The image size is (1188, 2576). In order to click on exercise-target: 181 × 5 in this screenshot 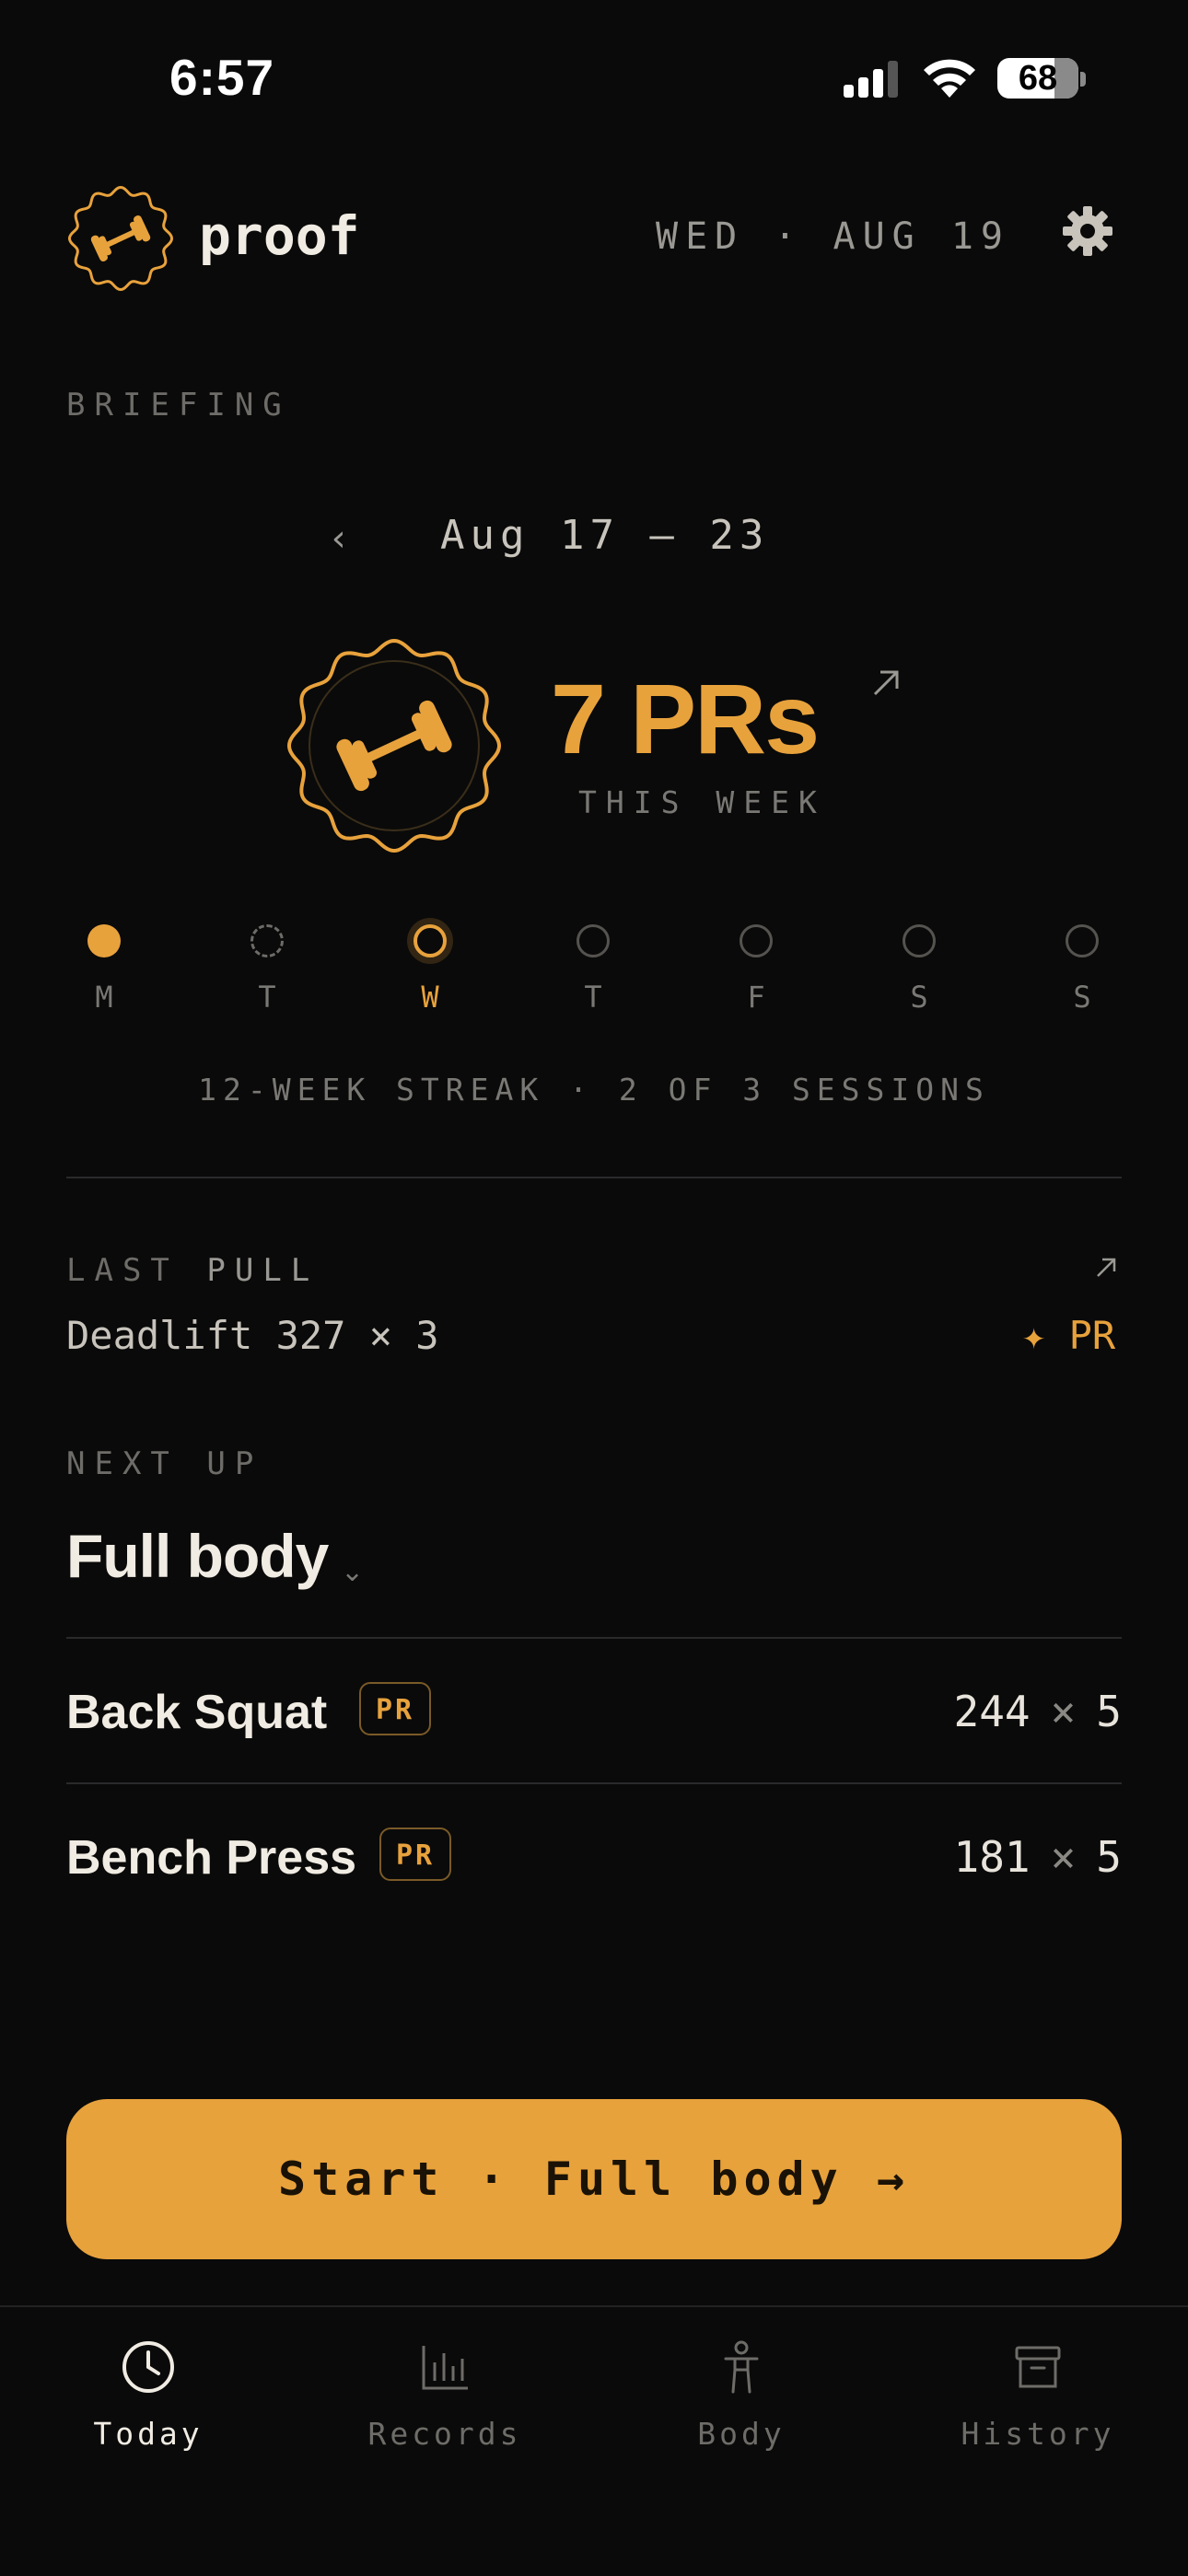, I will do `click(1038, 1857)`.